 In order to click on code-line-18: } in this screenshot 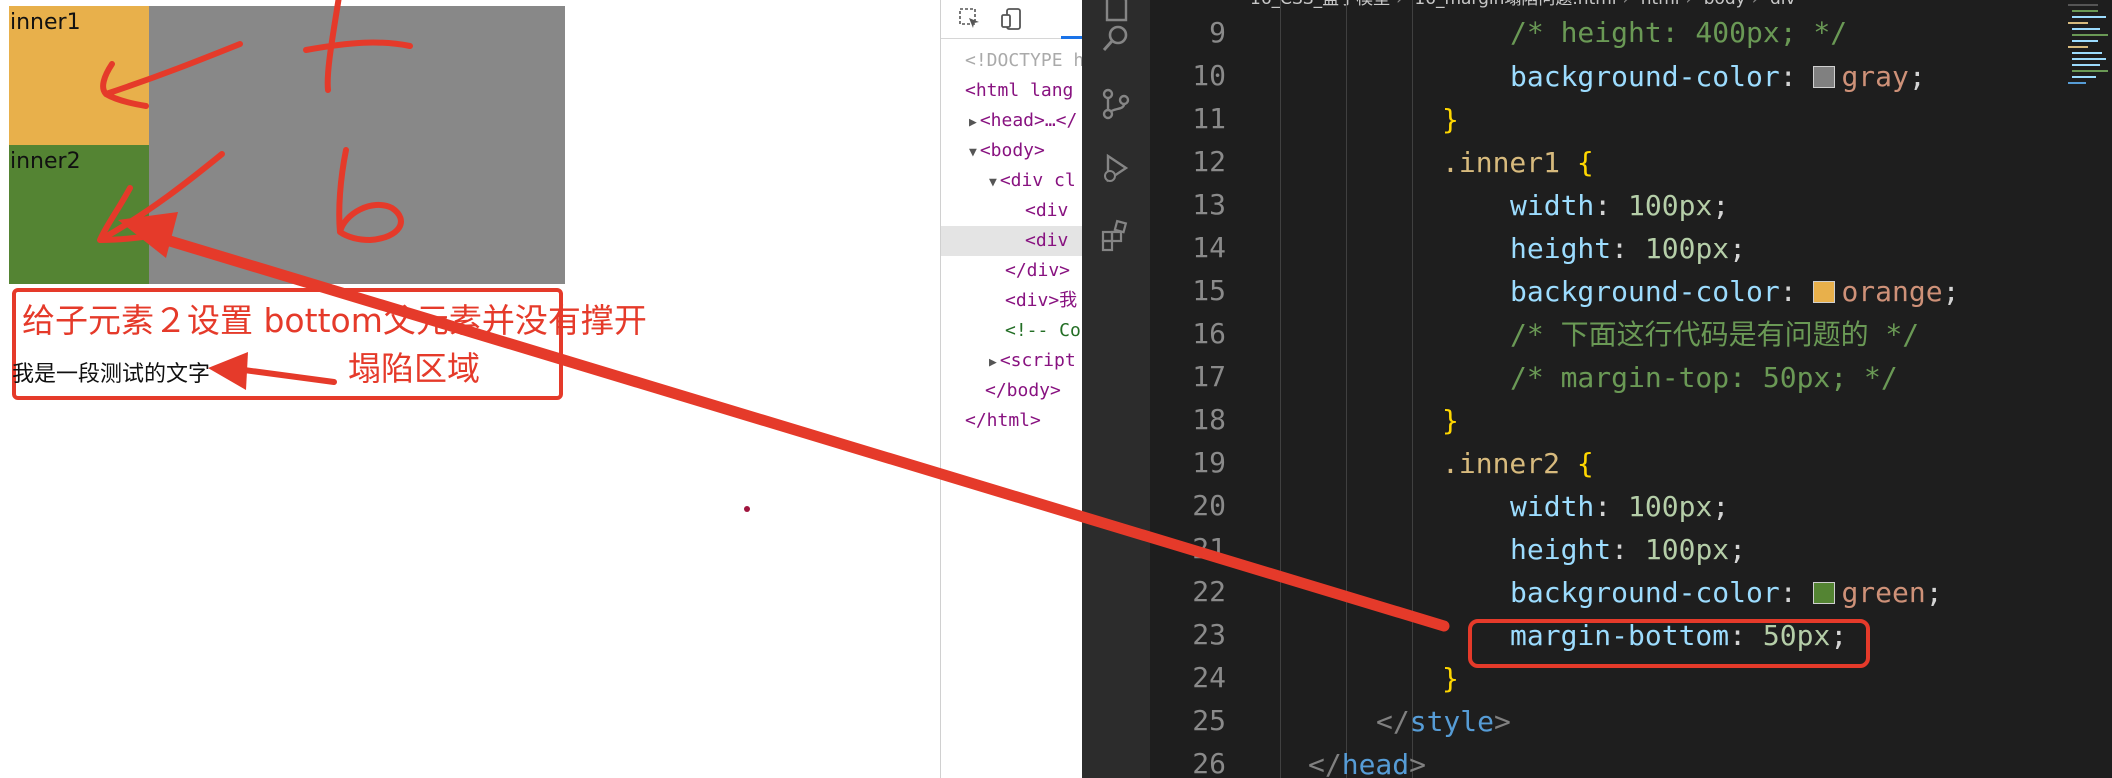, I will do `click(1450, 420)`.